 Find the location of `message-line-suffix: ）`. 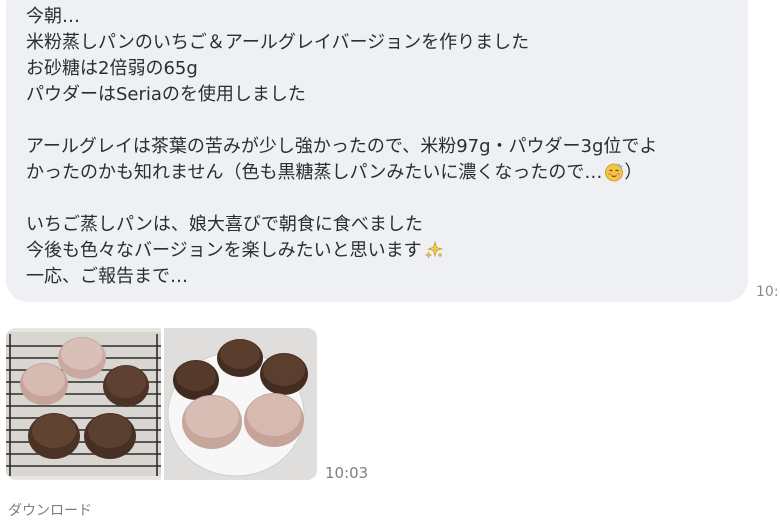

message-line-suffix: ） is located at coordinates (633, 172).